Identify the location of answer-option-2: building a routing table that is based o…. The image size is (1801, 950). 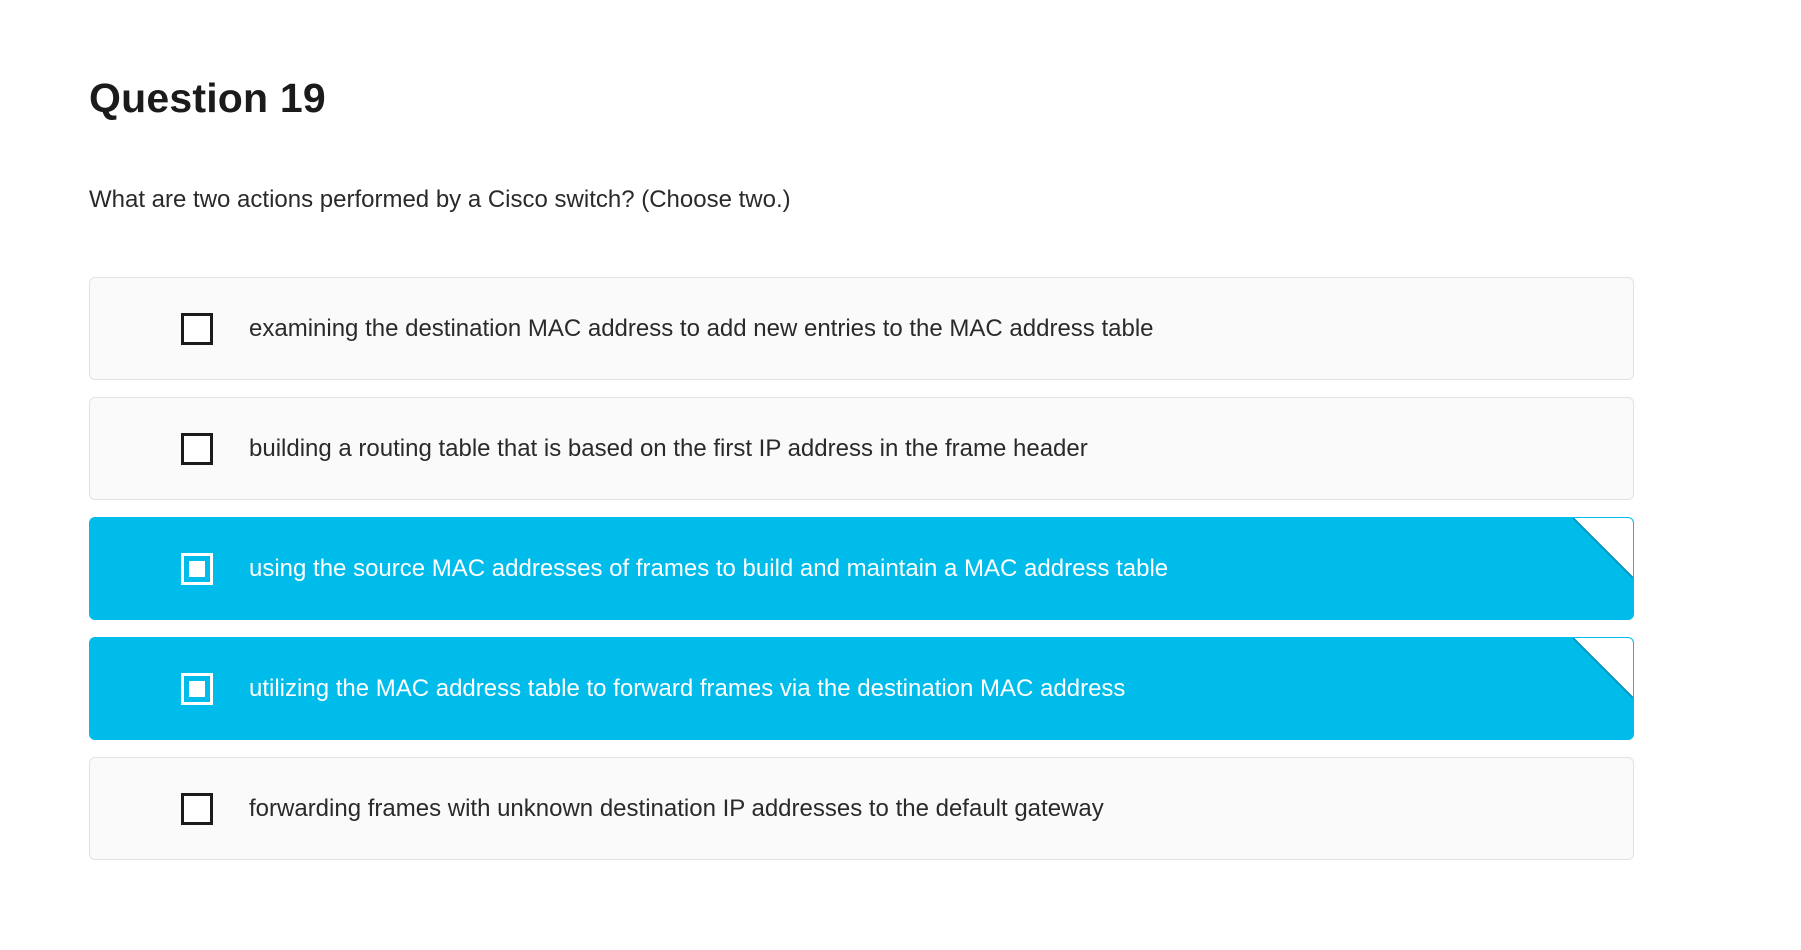
(861, 448).